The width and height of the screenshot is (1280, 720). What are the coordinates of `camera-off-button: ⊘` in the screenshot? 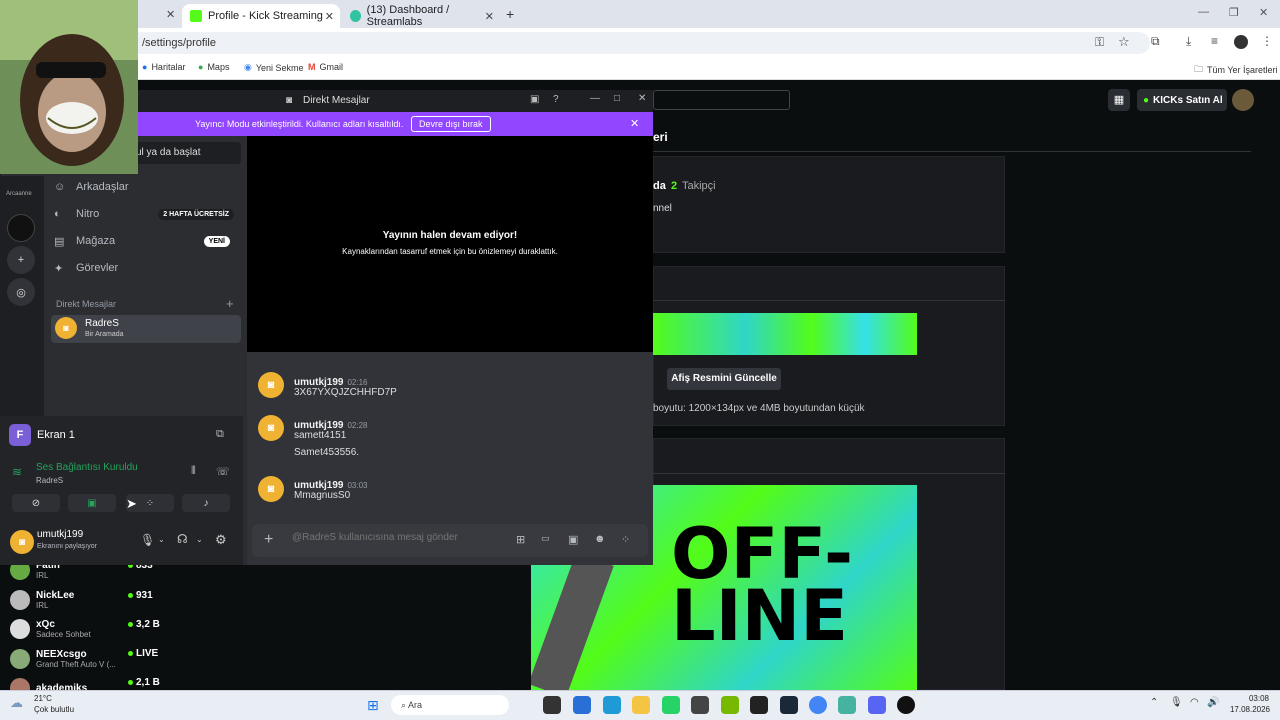 It's located at (36, 503).